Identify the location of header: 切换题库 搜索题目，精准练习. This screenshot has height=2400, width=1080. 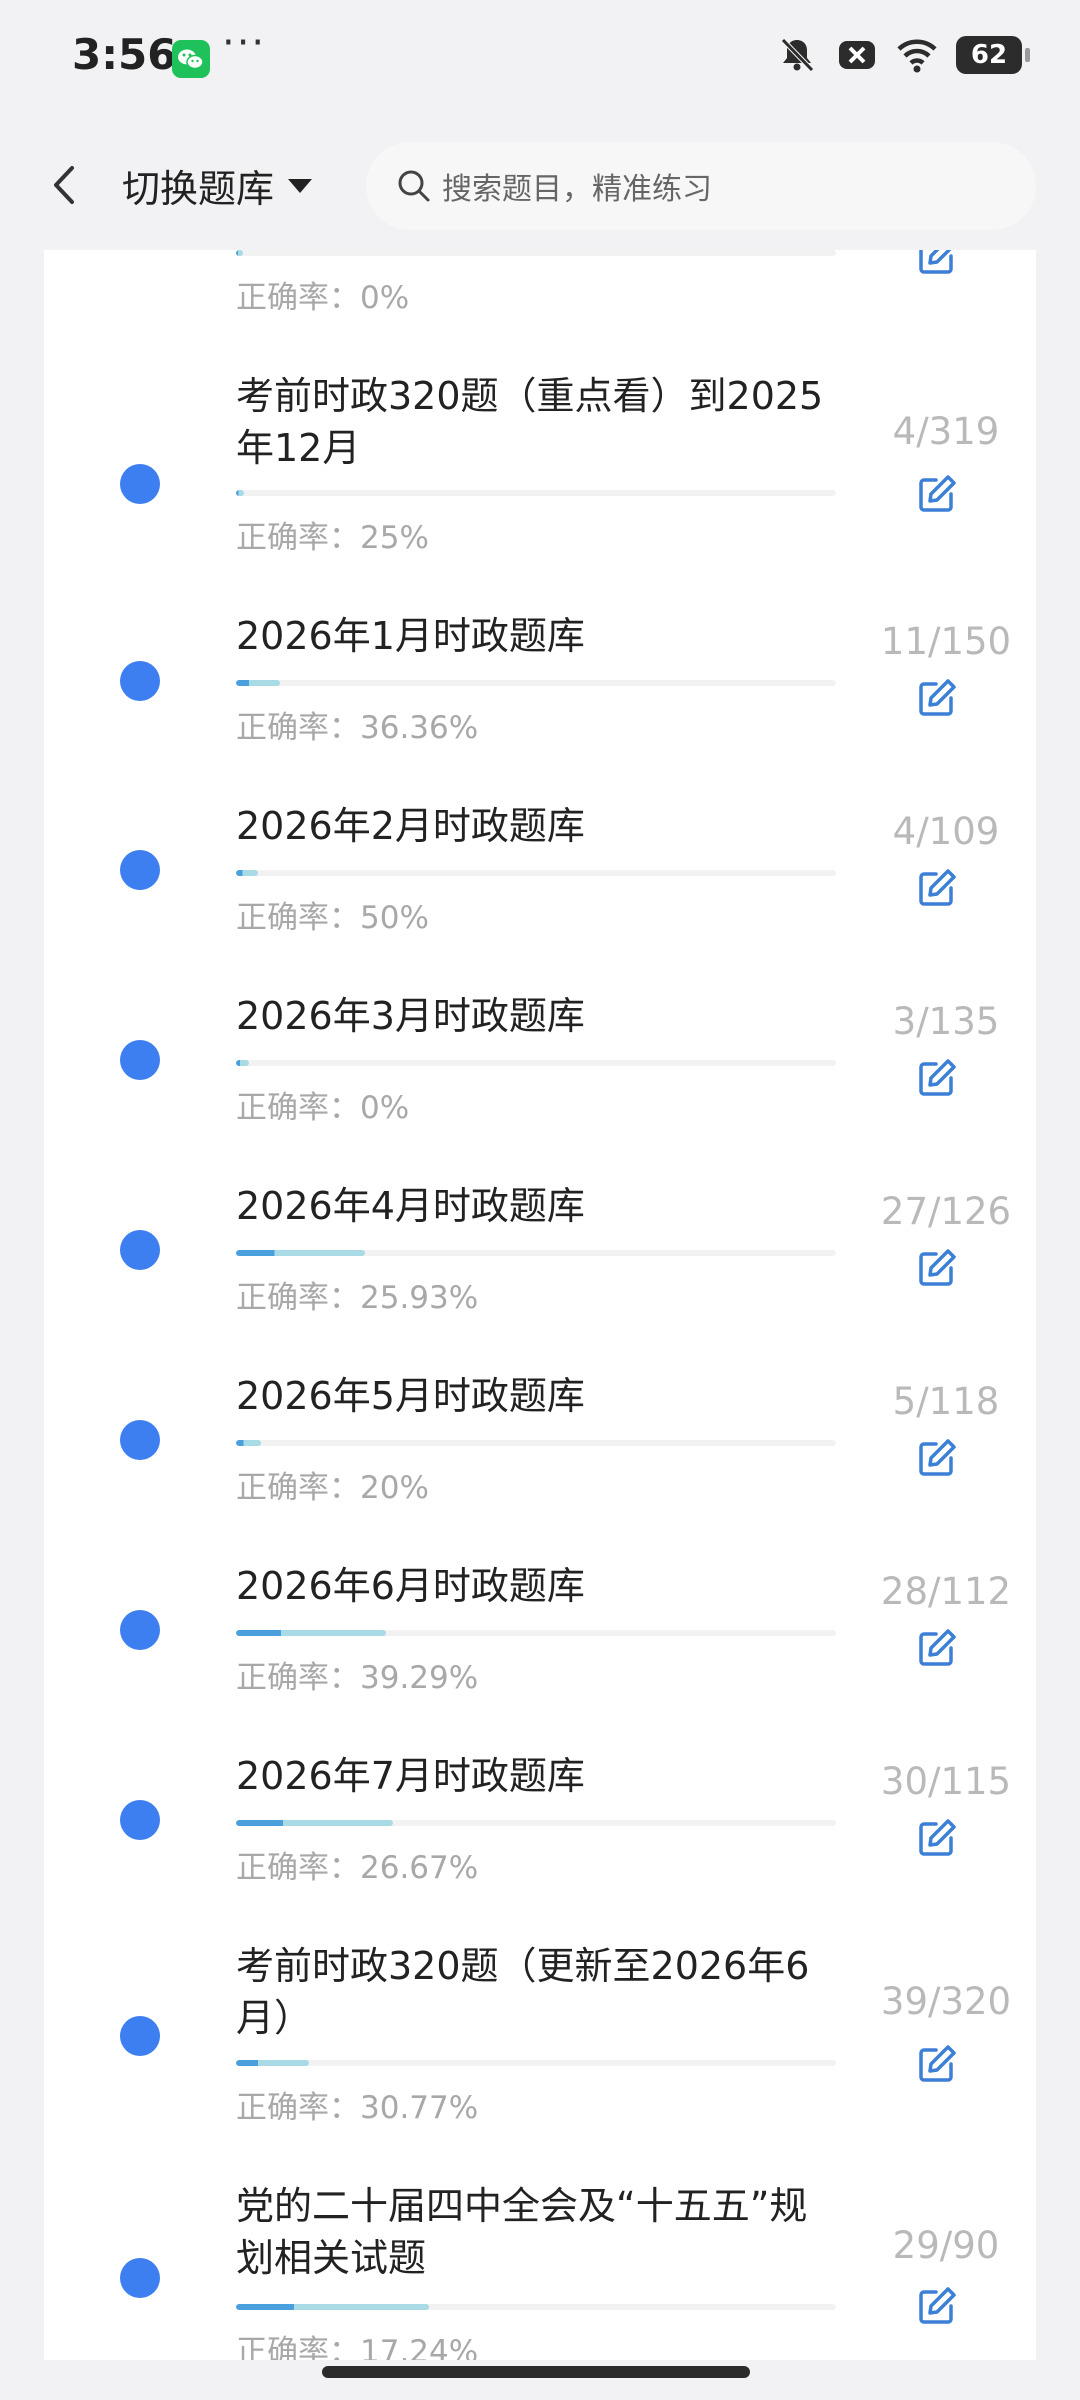
(540, 185).